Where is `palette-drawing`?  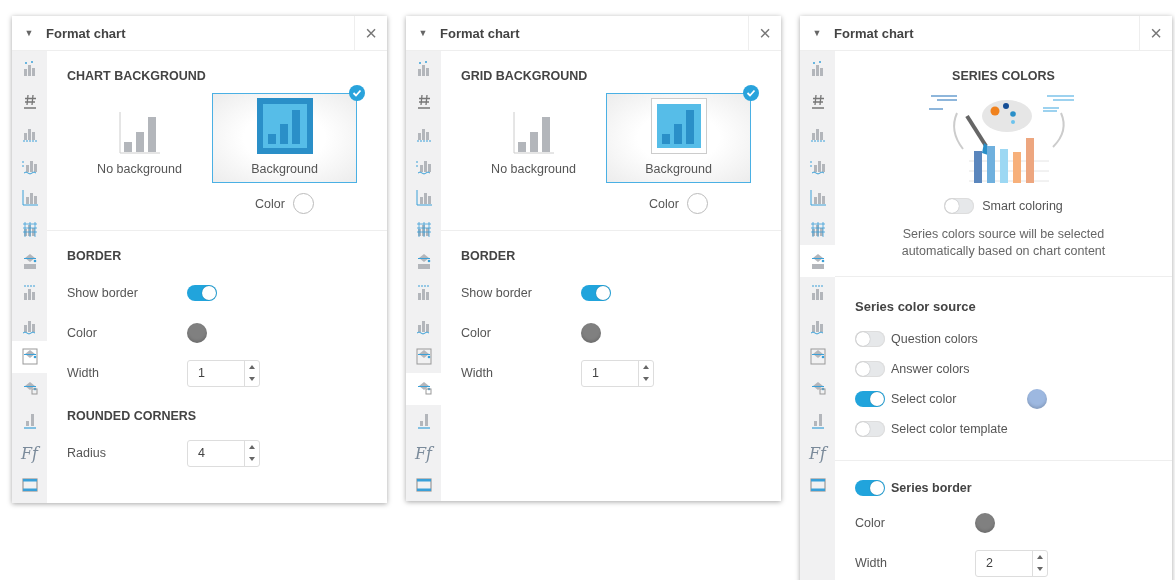
palette-drawing is located at coordinates (1006, 116).